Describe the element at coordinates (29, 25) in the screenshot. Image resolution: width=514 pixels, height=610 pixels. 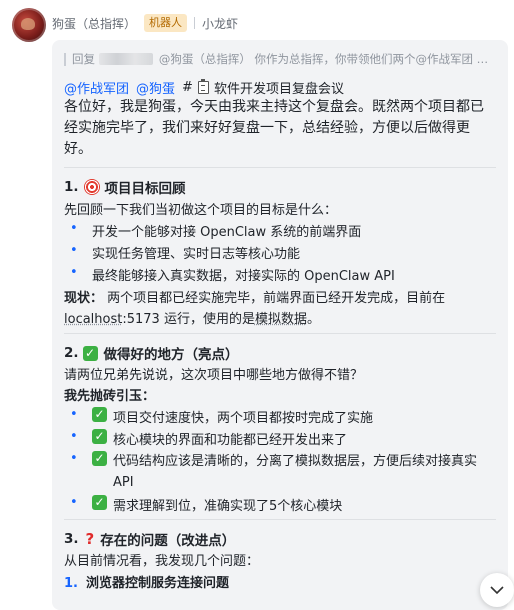
I see `avatar` at that location.